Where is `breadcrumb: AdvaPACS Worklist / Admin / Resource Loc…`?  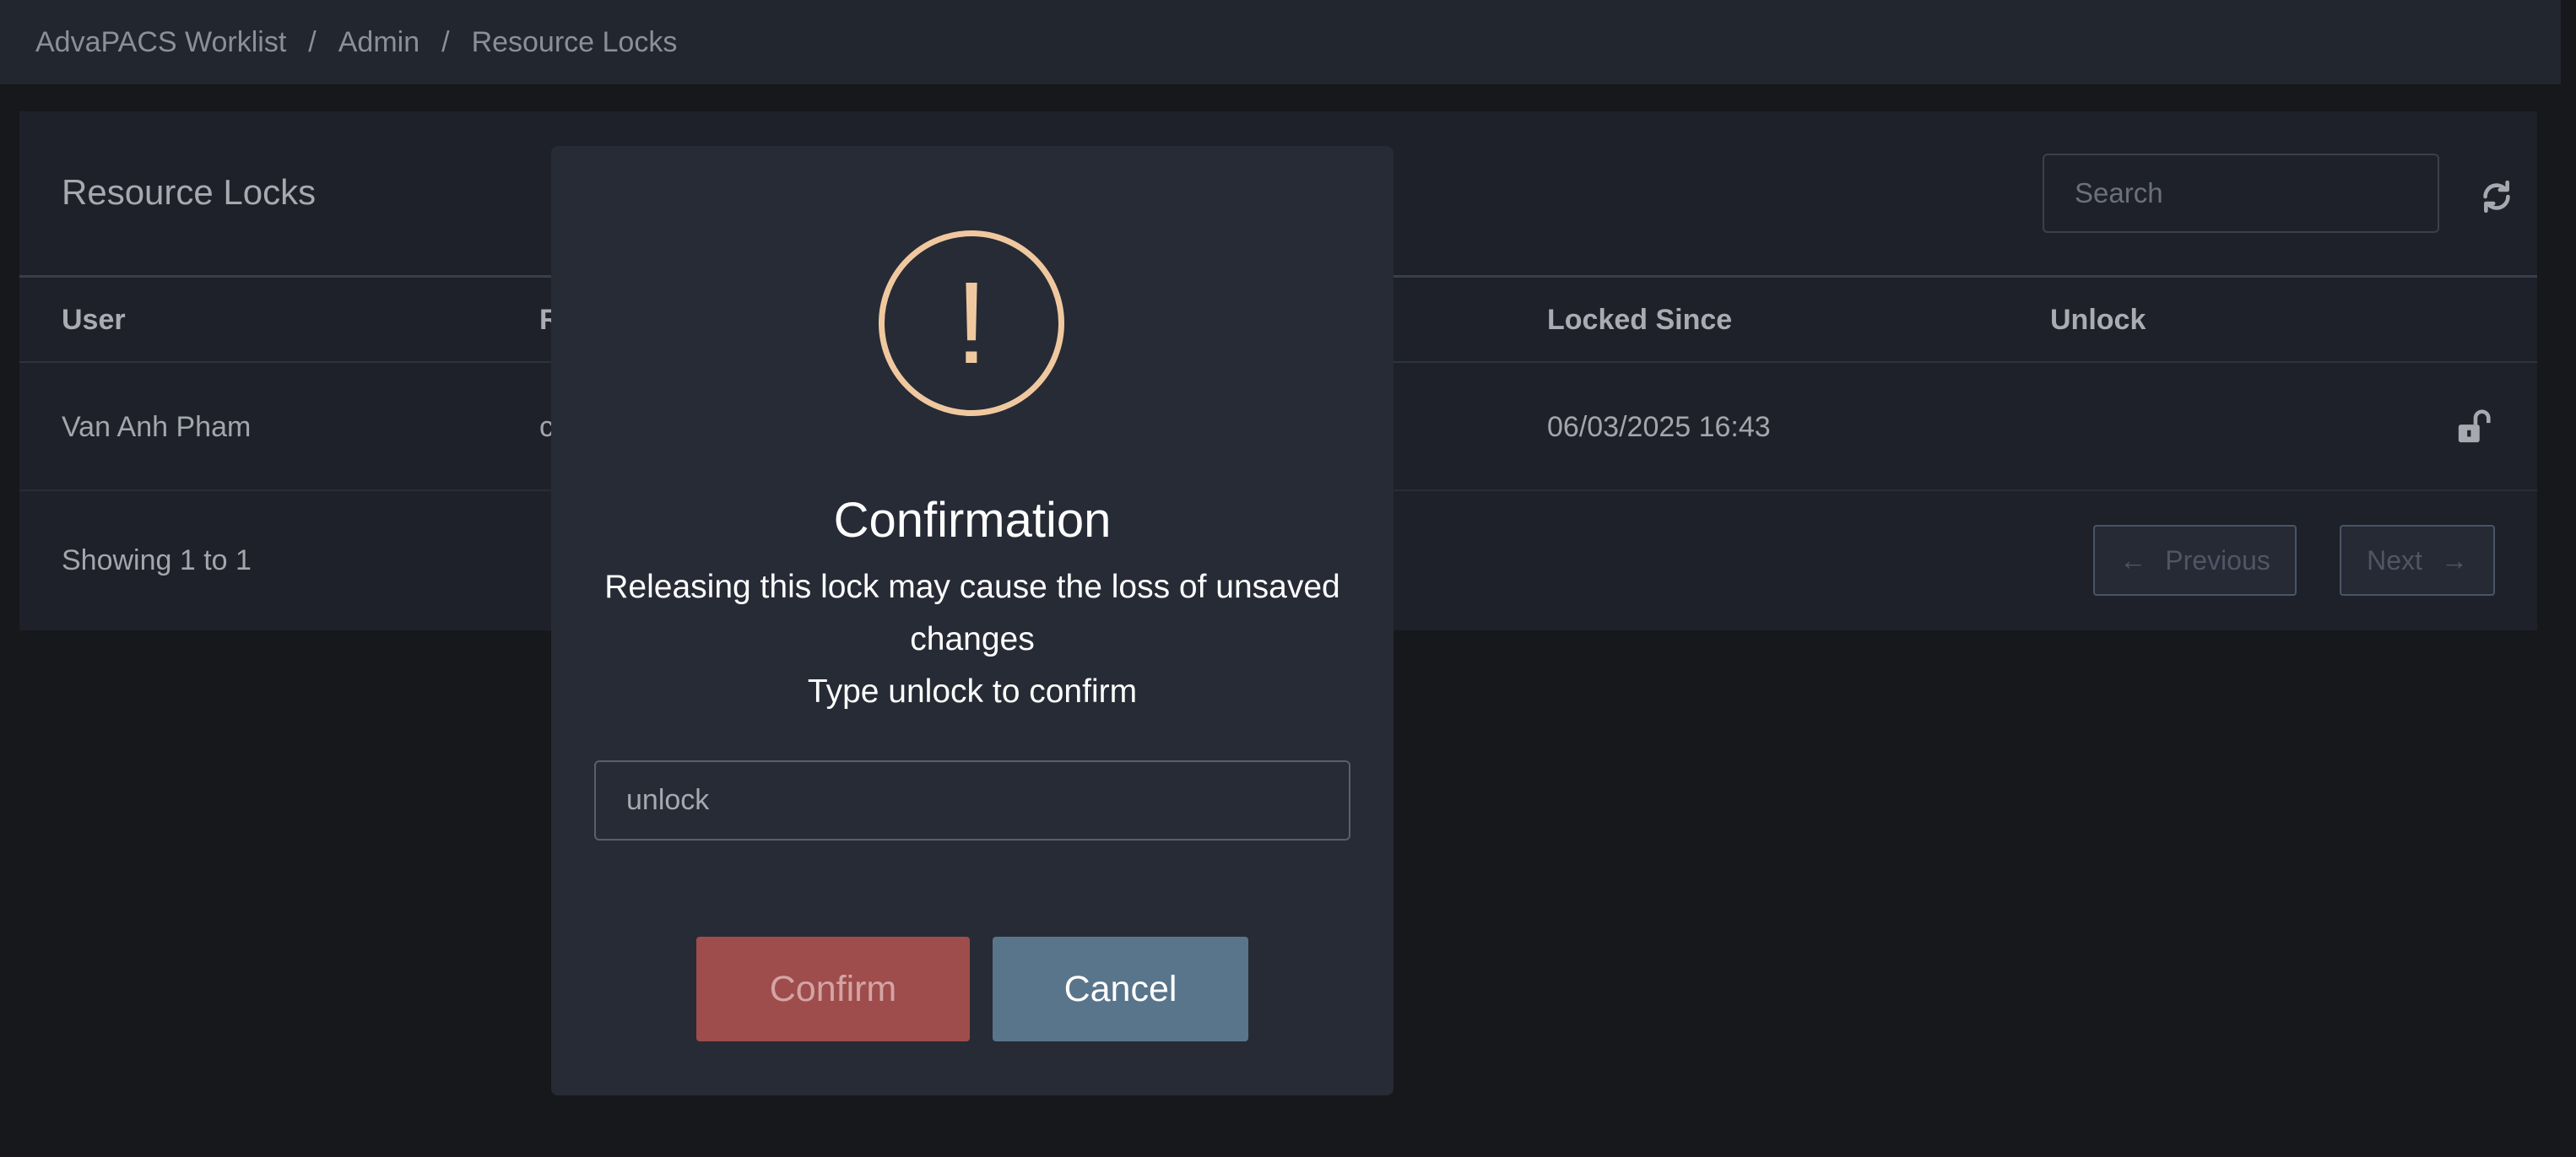 breadcrumb: AdvaPACS Worklist / Admin / Resource Loc… is located at coordinates (1280, 42).